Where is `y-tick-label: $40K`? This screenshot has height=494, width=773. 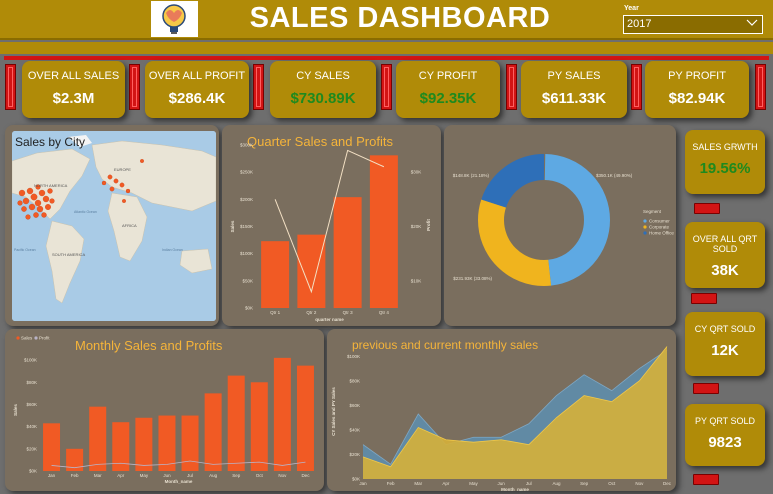
y-tick-label: $40K is located at coordinates (31, 426).